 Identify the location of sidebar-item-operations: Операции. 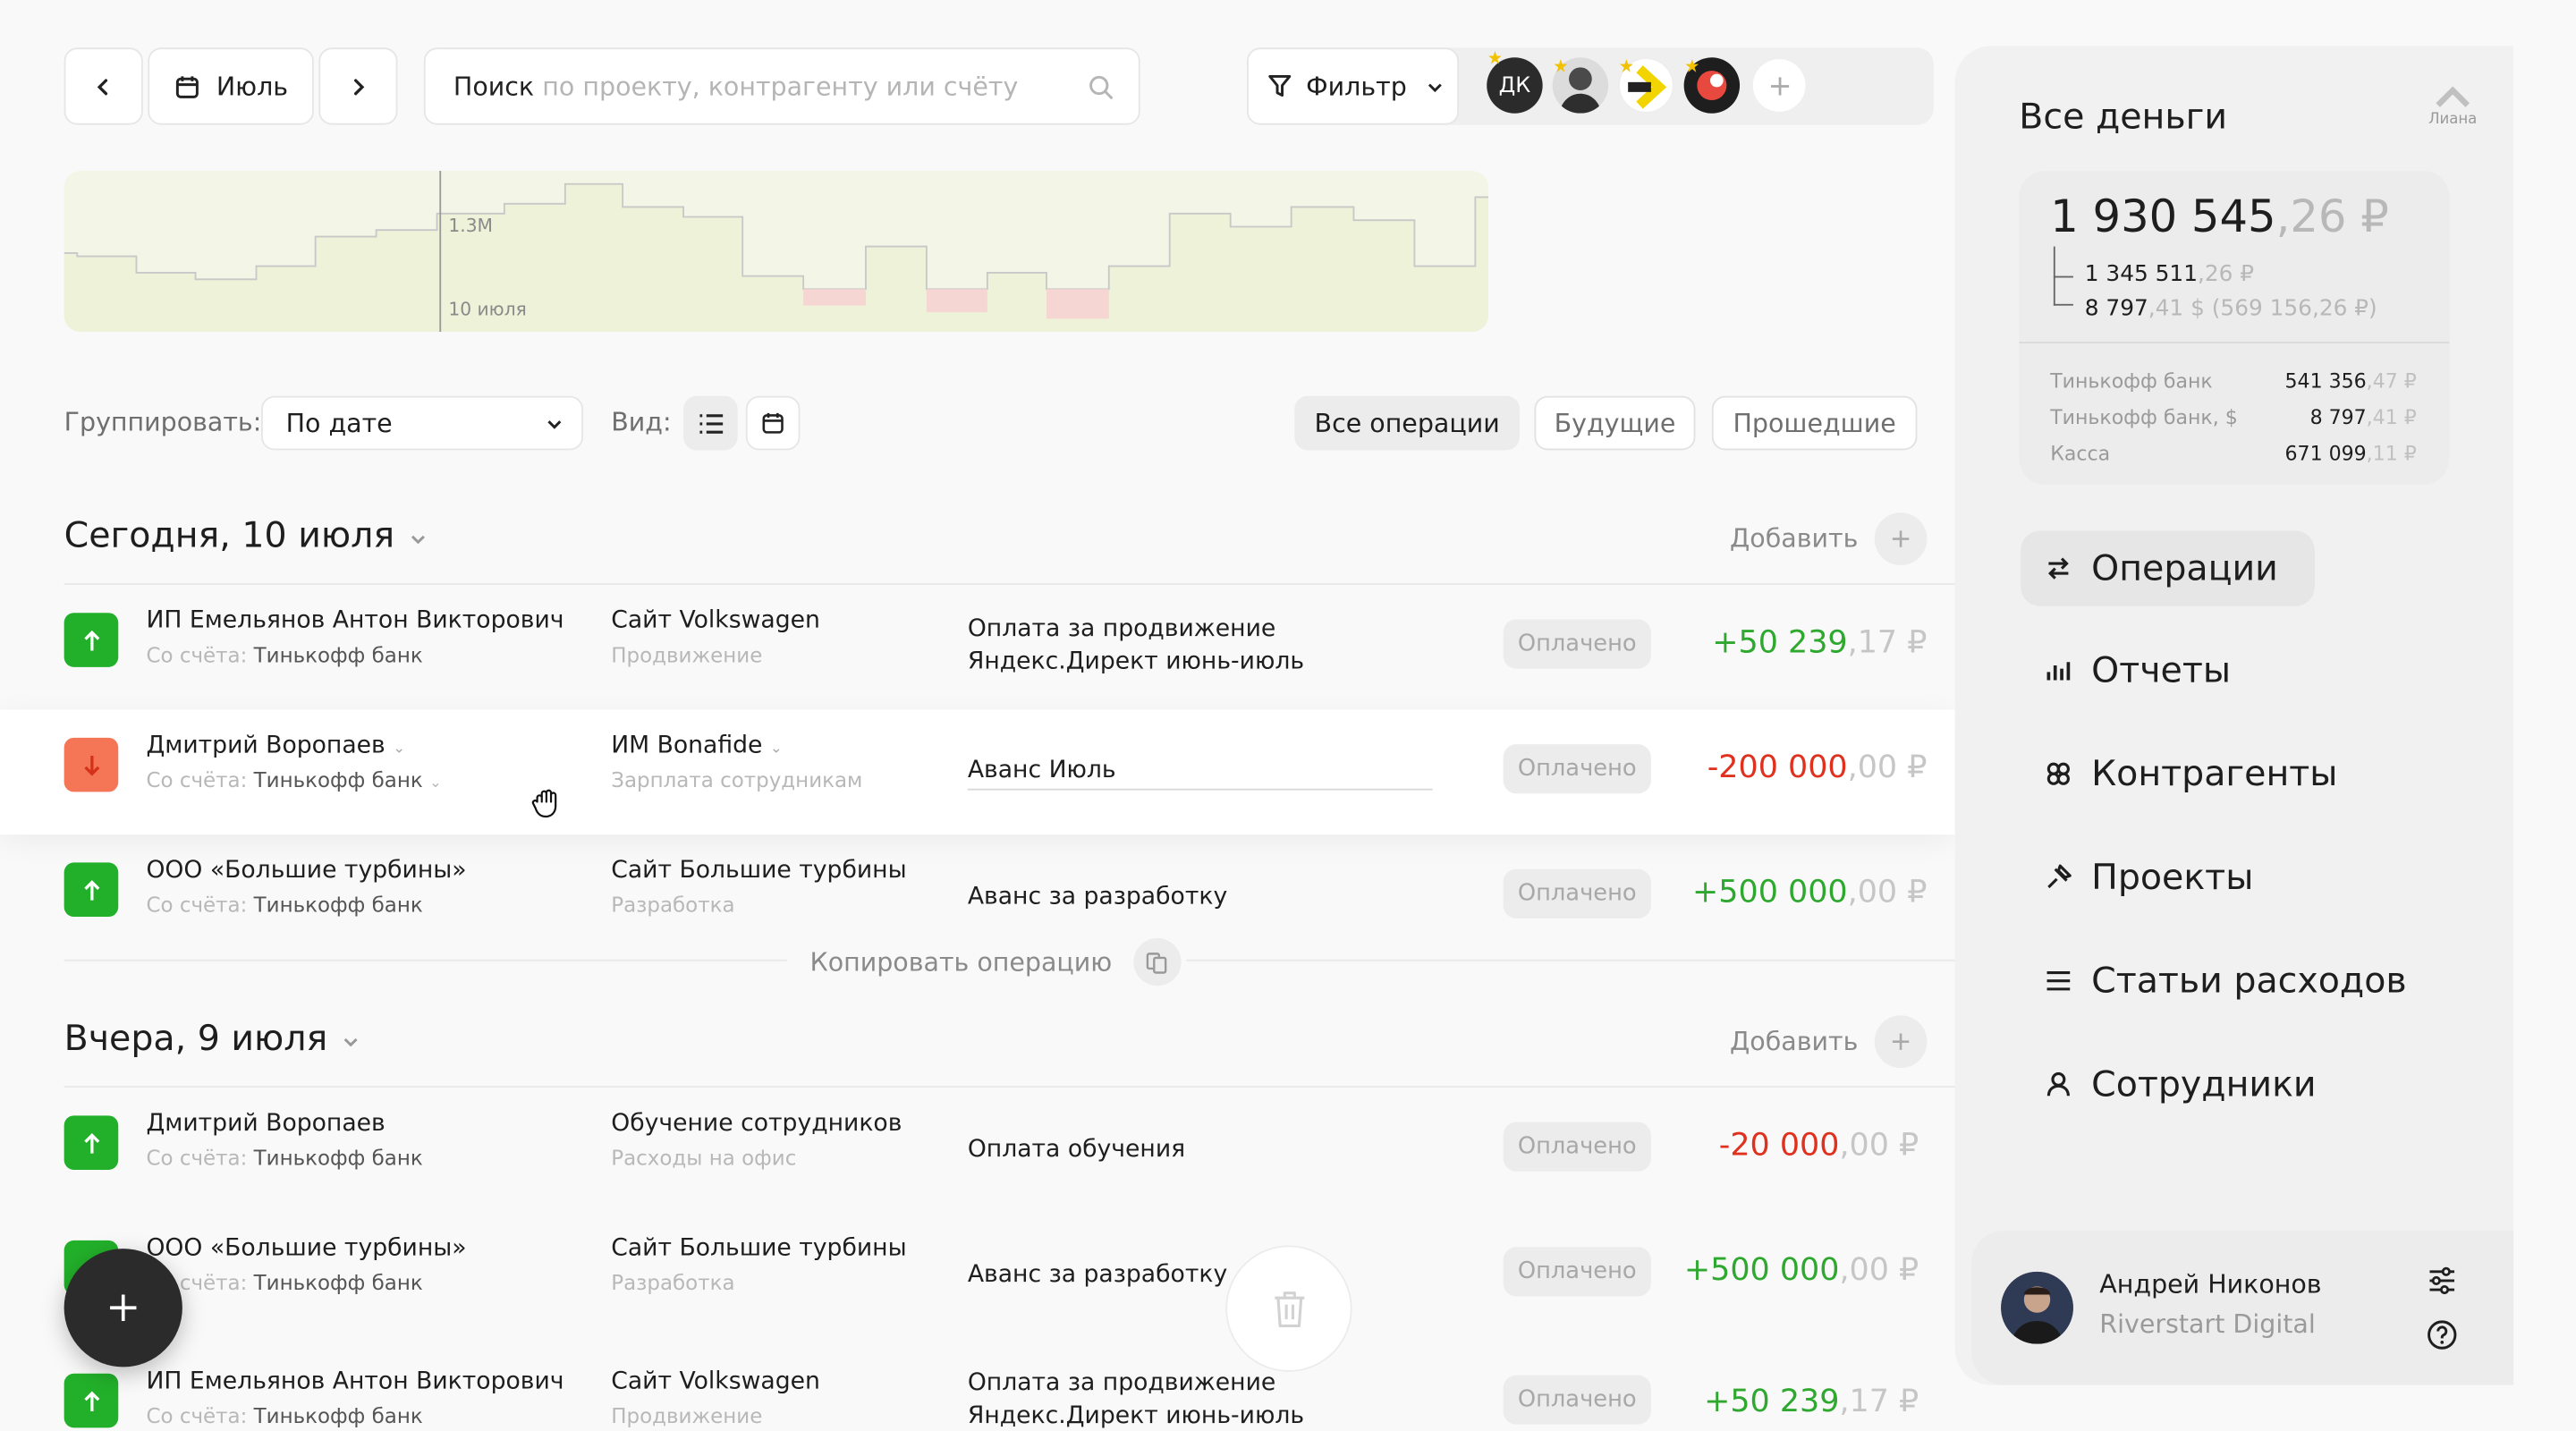
(2168, 568).